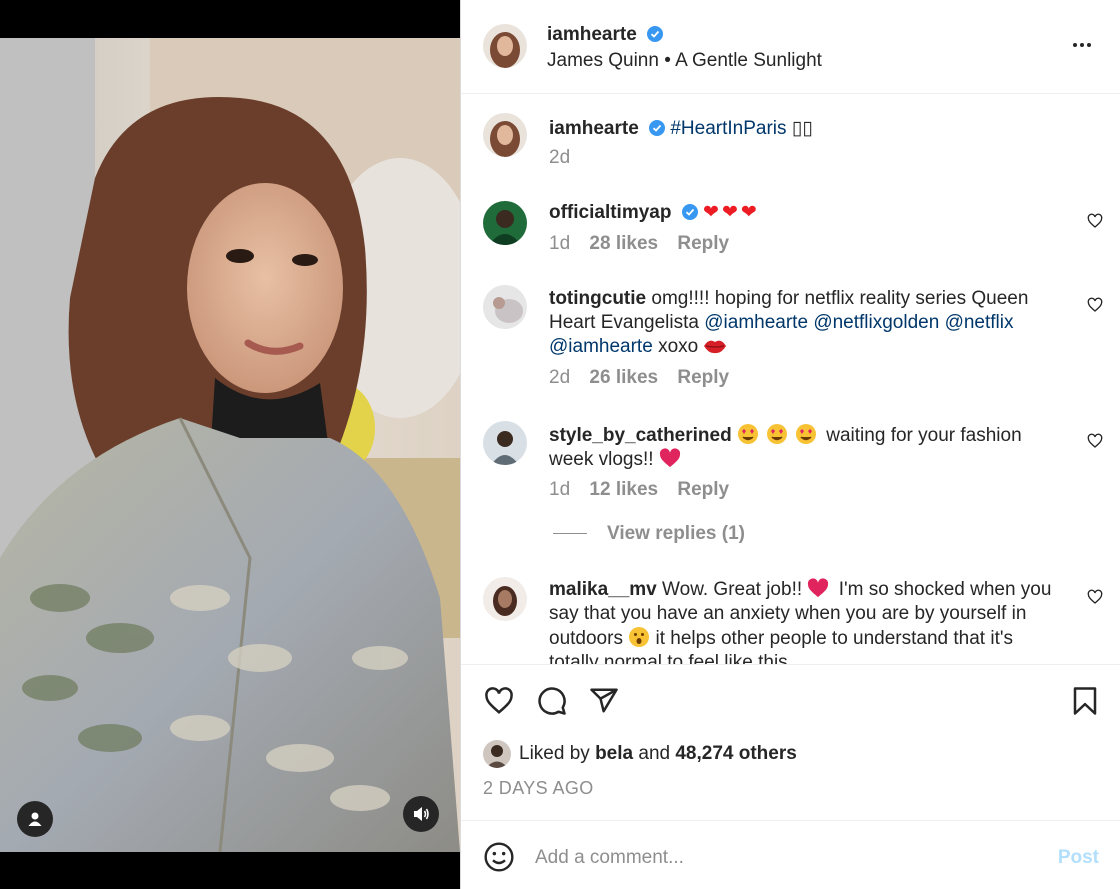 The image size is (1120, 889). I want to click on mention-link: @netflixgolden, so click(876, 322).